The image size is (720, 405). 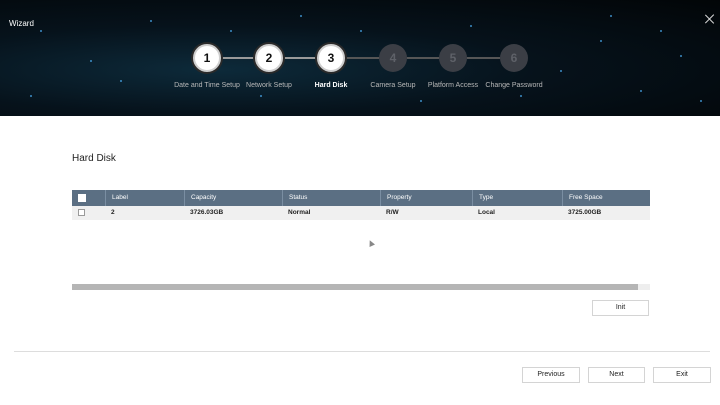 What do you see at coordinates (233, 198) in the screenshot?
I see `column-header-capacity: Capacity` at bounding box center [233, 198].